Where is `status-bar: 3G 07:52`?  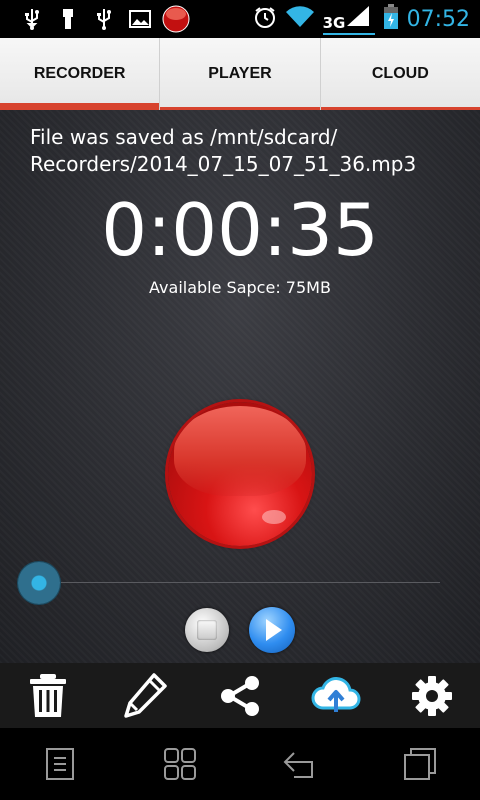
status-bar: 3G 07:52 is located at coordinates (240, 19).